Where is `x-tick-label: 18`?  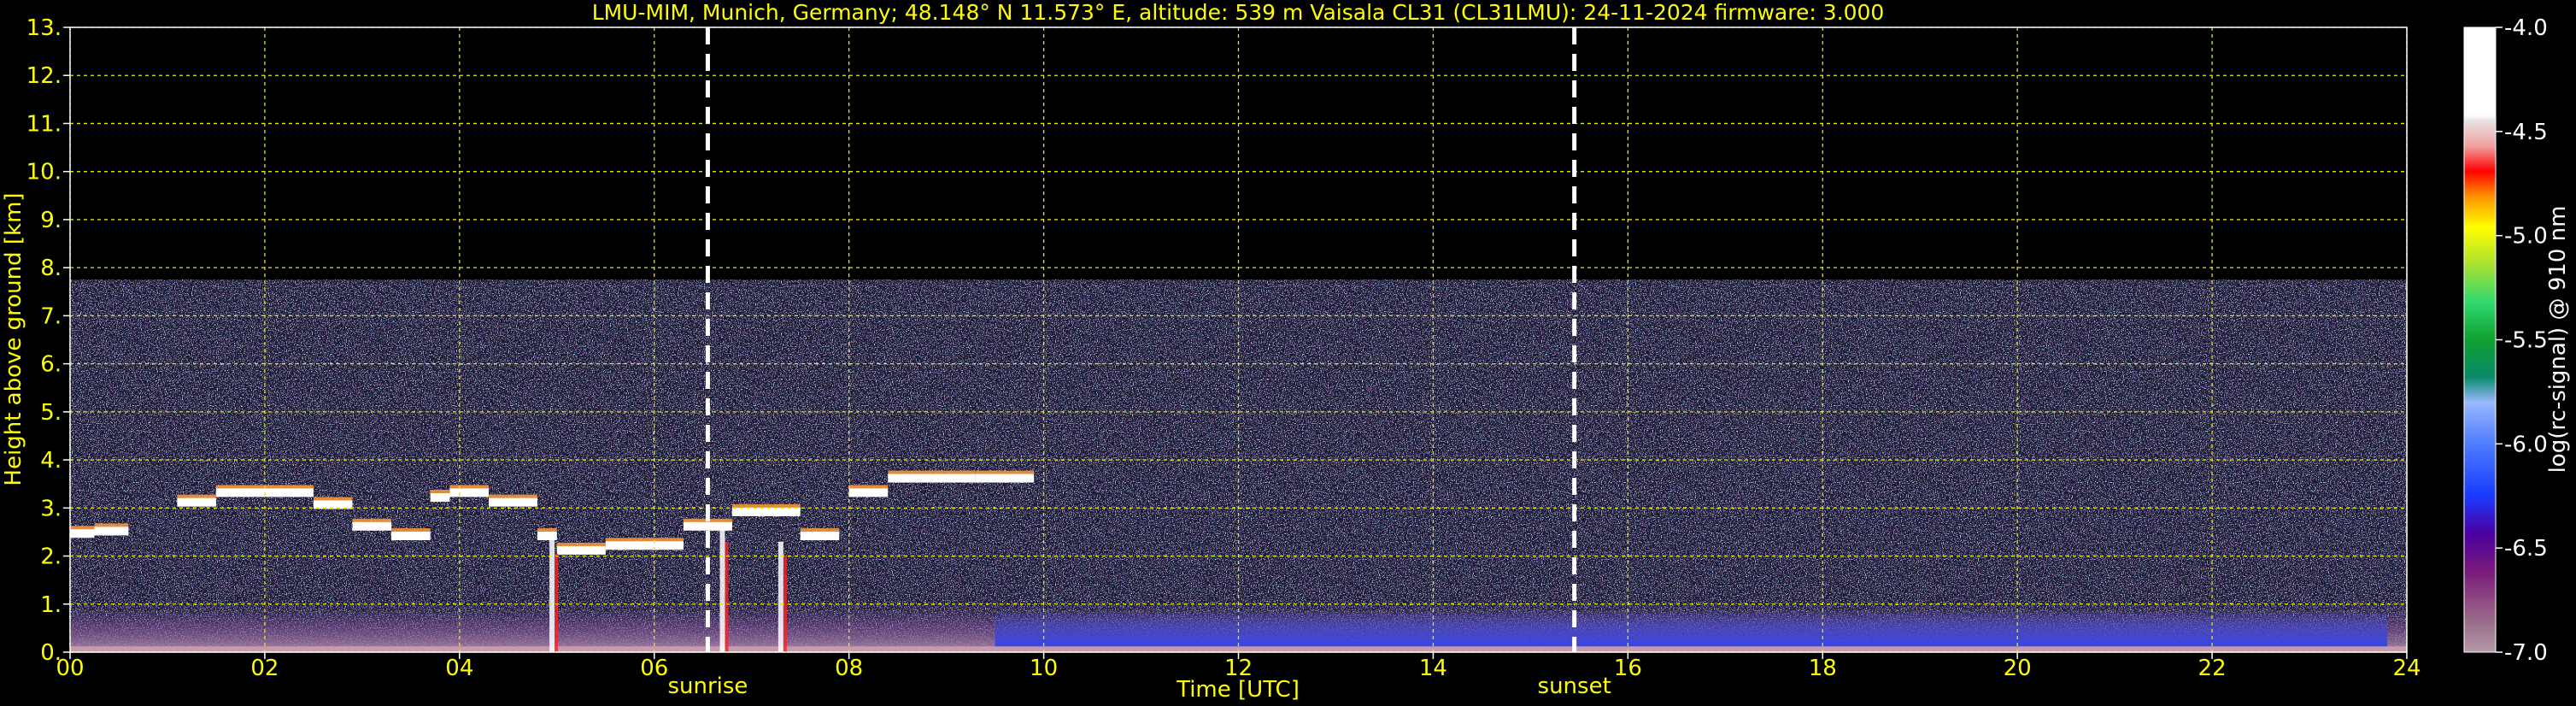
x-tick-label: 18 is located at coordinates (1823, 668).